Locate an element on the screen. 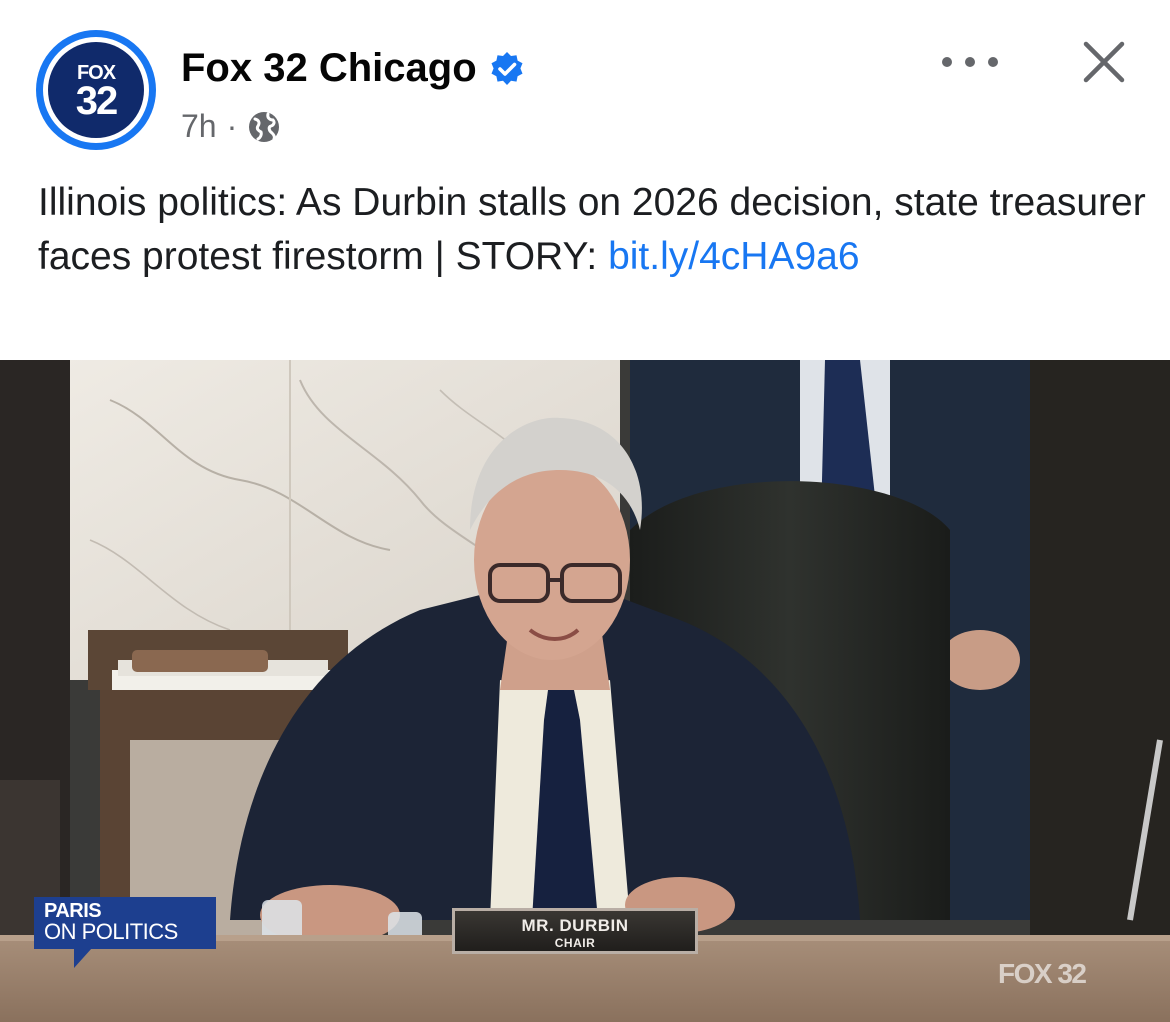  avatar-logo-text-bottom: 32 is located at coordinates (96, 101).